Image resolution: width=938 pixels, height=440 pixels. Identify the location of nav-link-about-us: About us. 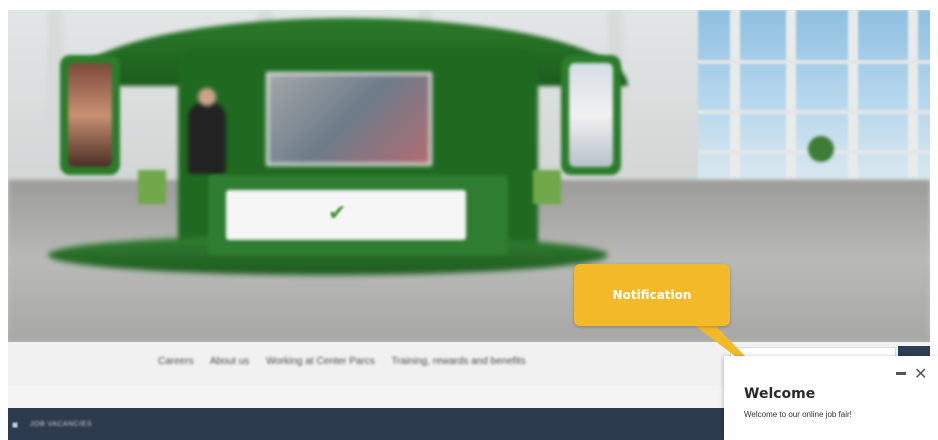
(229, 361).